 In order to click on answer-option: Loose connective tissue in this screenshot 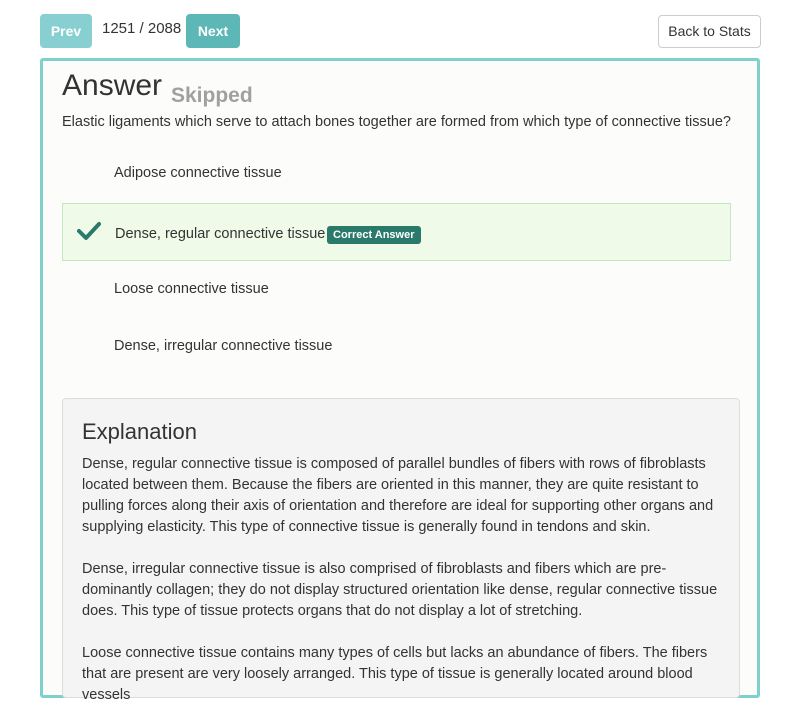, I will do `click(396, 292)`.